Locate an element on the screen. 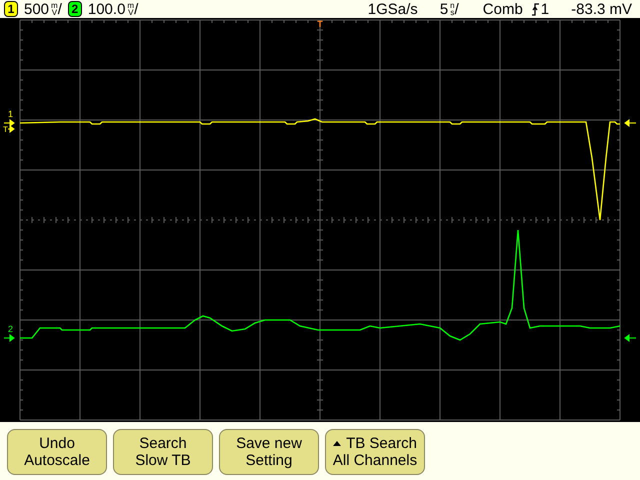 This screenshot has width=640, height=480. softkey-button: TB Search All Channels is located at coordinates (375, 452).